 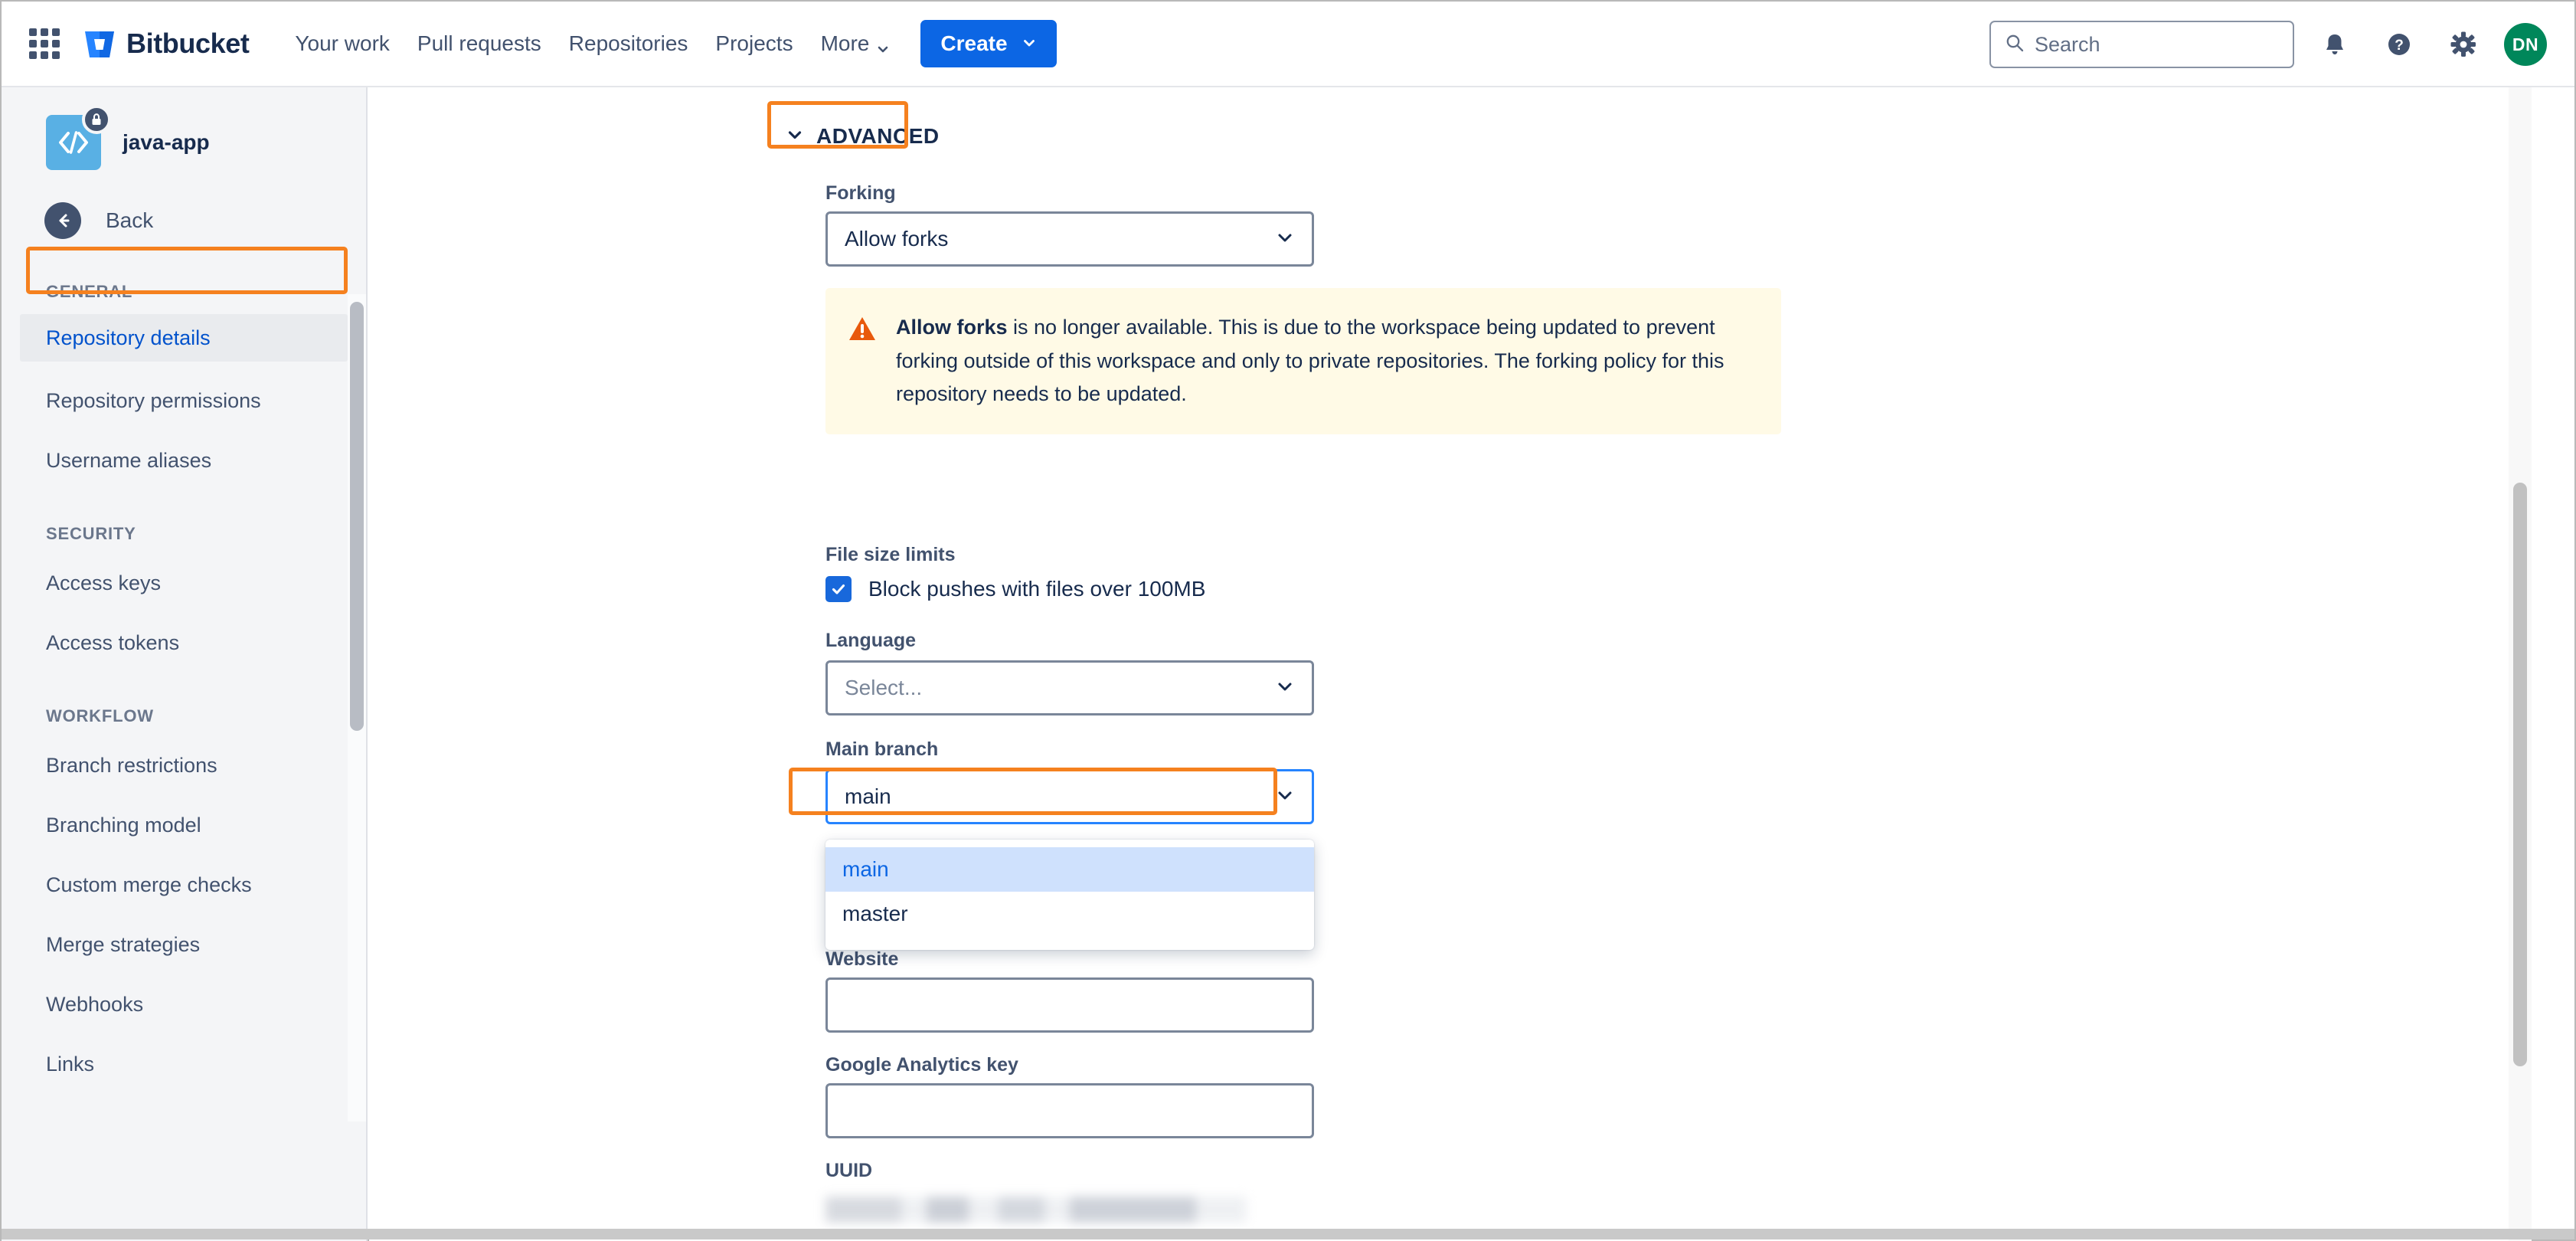 What do you see at coordinates (130, 220) in the screenshot?
I see `back-label: Back` at bounding box center [130, 220].